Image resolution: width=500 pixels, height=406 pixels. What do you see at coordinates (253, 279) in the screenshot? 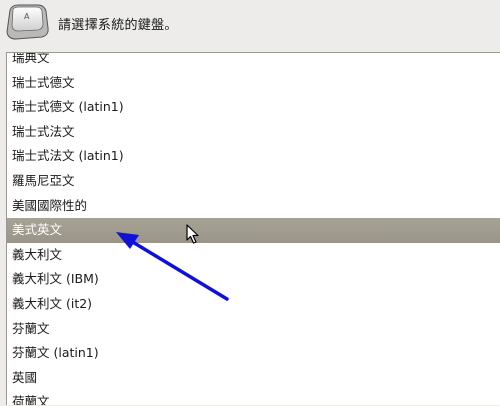
I see `list-item: 義大利文 (IBM)` at bounding box center [253, 279].